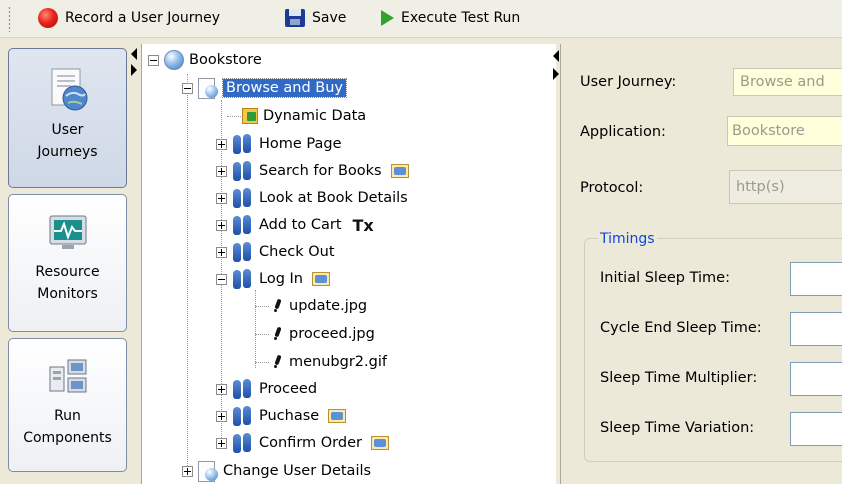  Describe the element at coordinates (67, 438) in the screenshot. I see `nav-run-components-line2: Components` at that location.